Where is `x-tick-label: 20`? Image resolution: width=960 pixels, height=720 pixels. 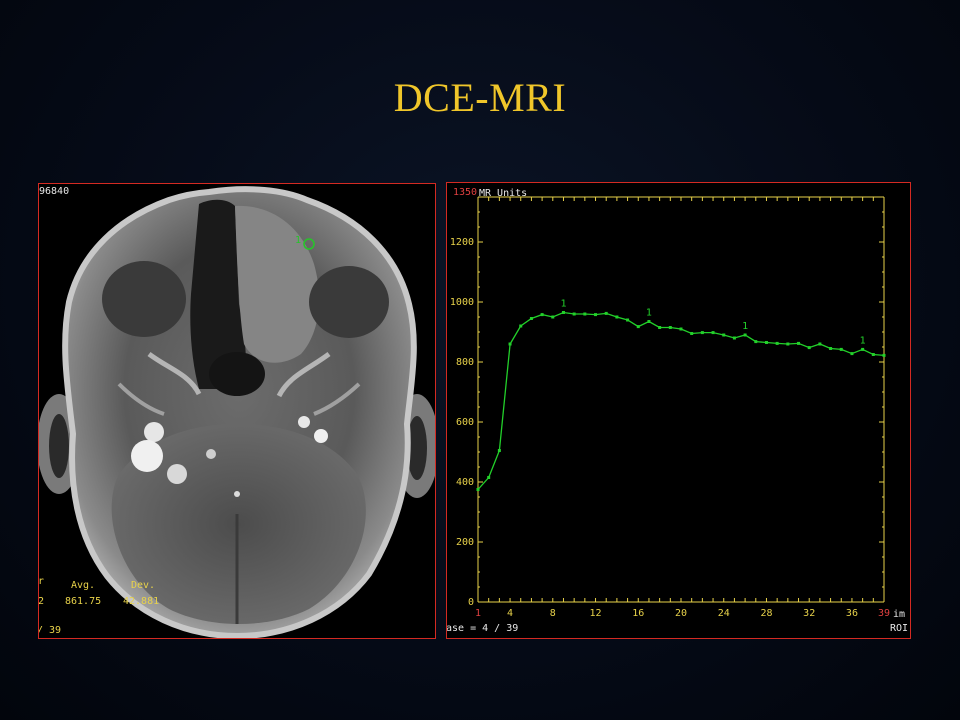
x-tick-label: 20 is located at coordinates (681, 613).